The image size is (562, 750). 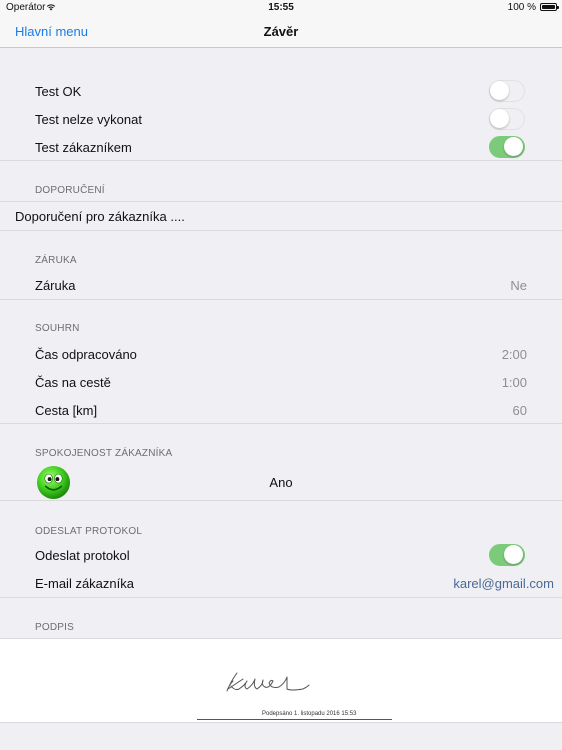 What do you see at coordinates (66, 410) in the screenshot?
I see `distance-label: Cesta [km]` at bounding box center [66, 410].